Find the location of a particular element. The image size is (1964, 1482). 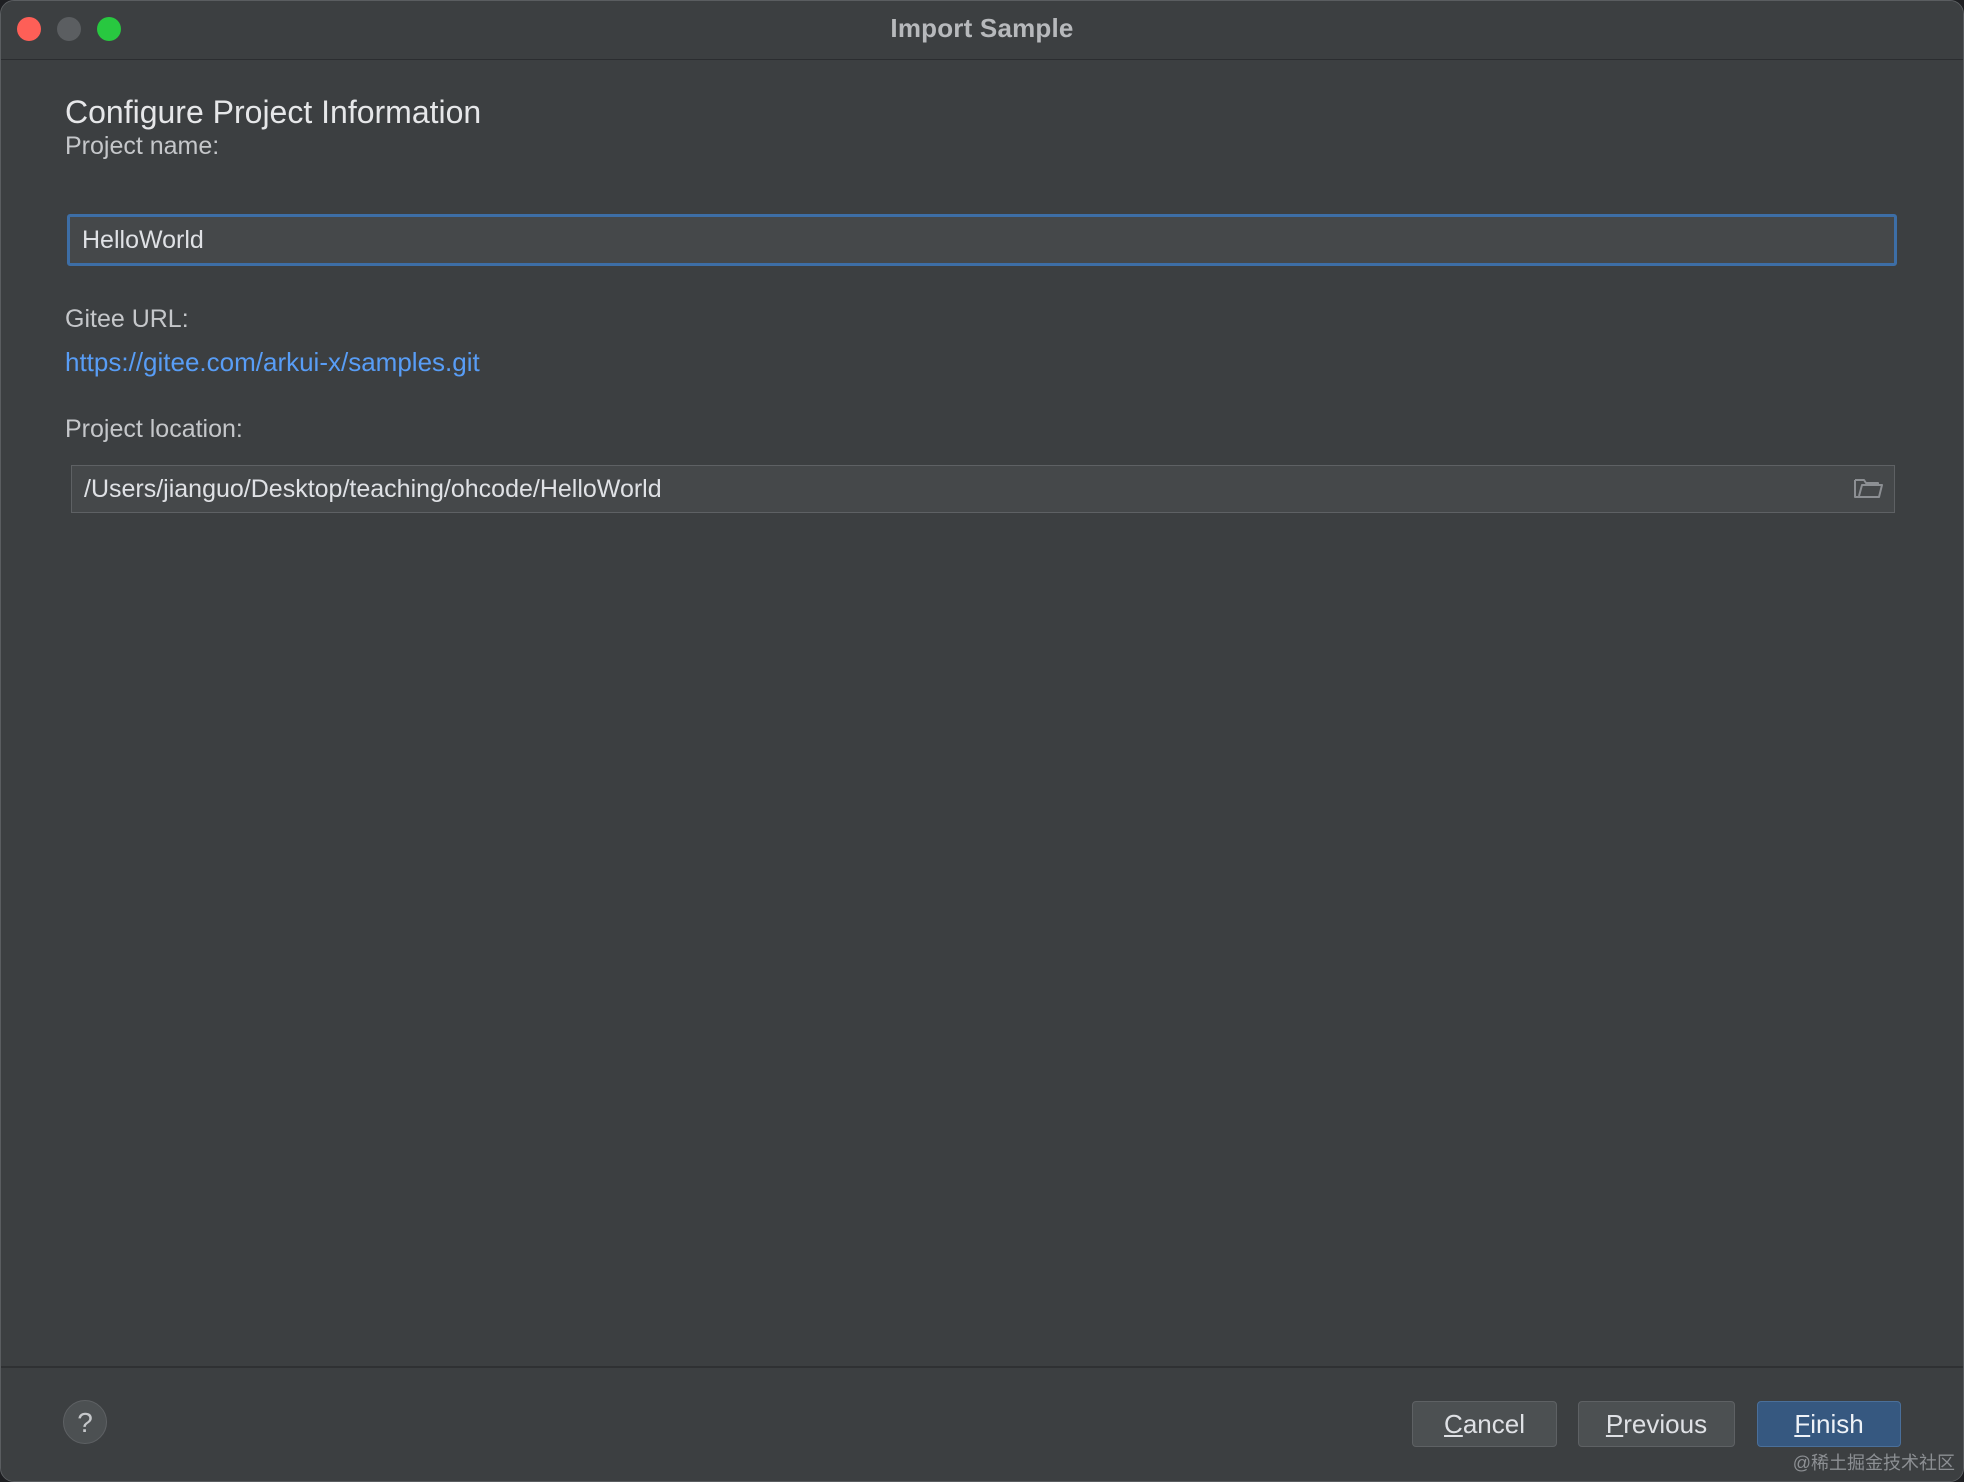

project-name-label: Project name: is located at coordinates (142, 146).